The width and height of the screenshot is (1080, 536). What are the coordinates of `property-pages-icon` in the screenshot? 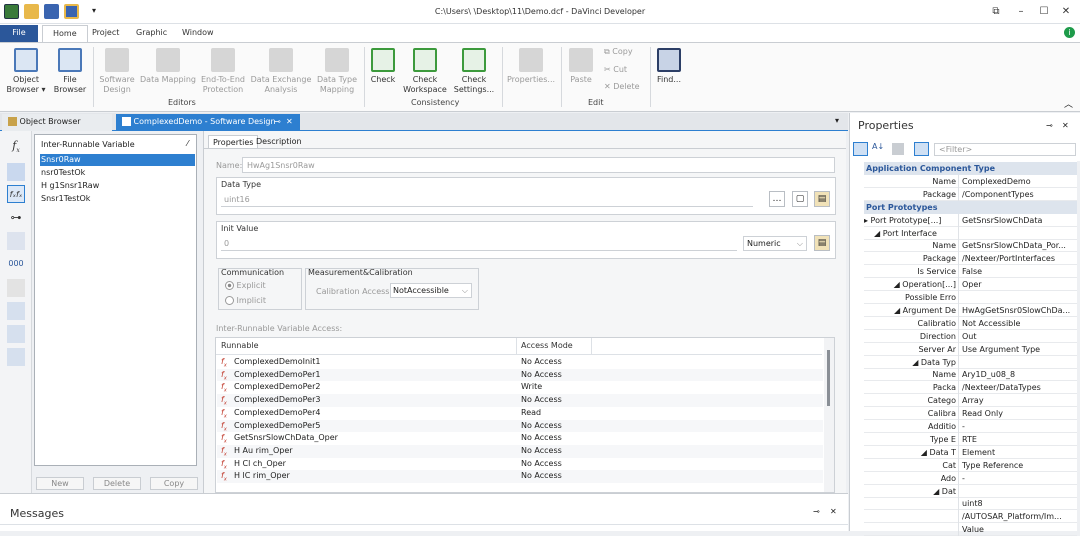 It's located at (898, 149).